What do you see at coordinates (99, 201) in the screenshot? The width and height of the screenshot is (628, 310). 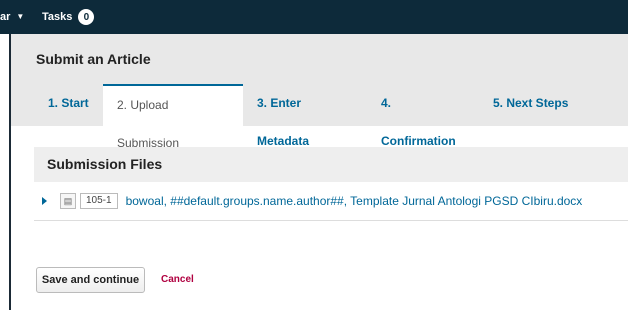 I see `file-id-badge: 105-1` at bounding box center [99, 201].